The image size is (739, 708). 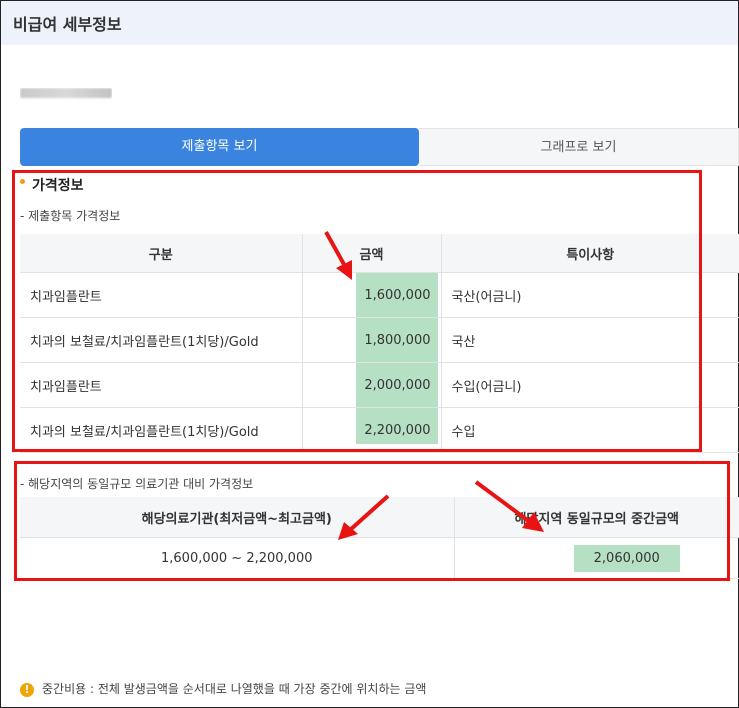 What do you see at coordinates (22, 181) in the screenshot?
I see `bullet-icon` at bounding box center [22, 181].